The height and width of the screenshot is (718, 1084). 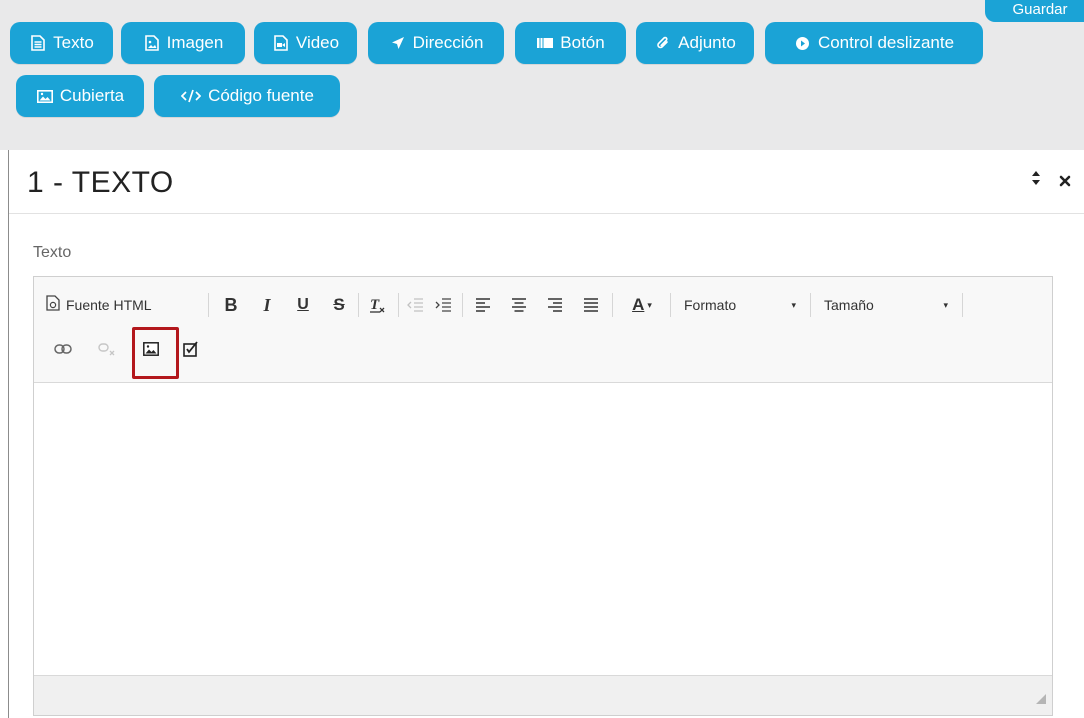 I want to click on play-circle-icon, so click(x=803, y=43).